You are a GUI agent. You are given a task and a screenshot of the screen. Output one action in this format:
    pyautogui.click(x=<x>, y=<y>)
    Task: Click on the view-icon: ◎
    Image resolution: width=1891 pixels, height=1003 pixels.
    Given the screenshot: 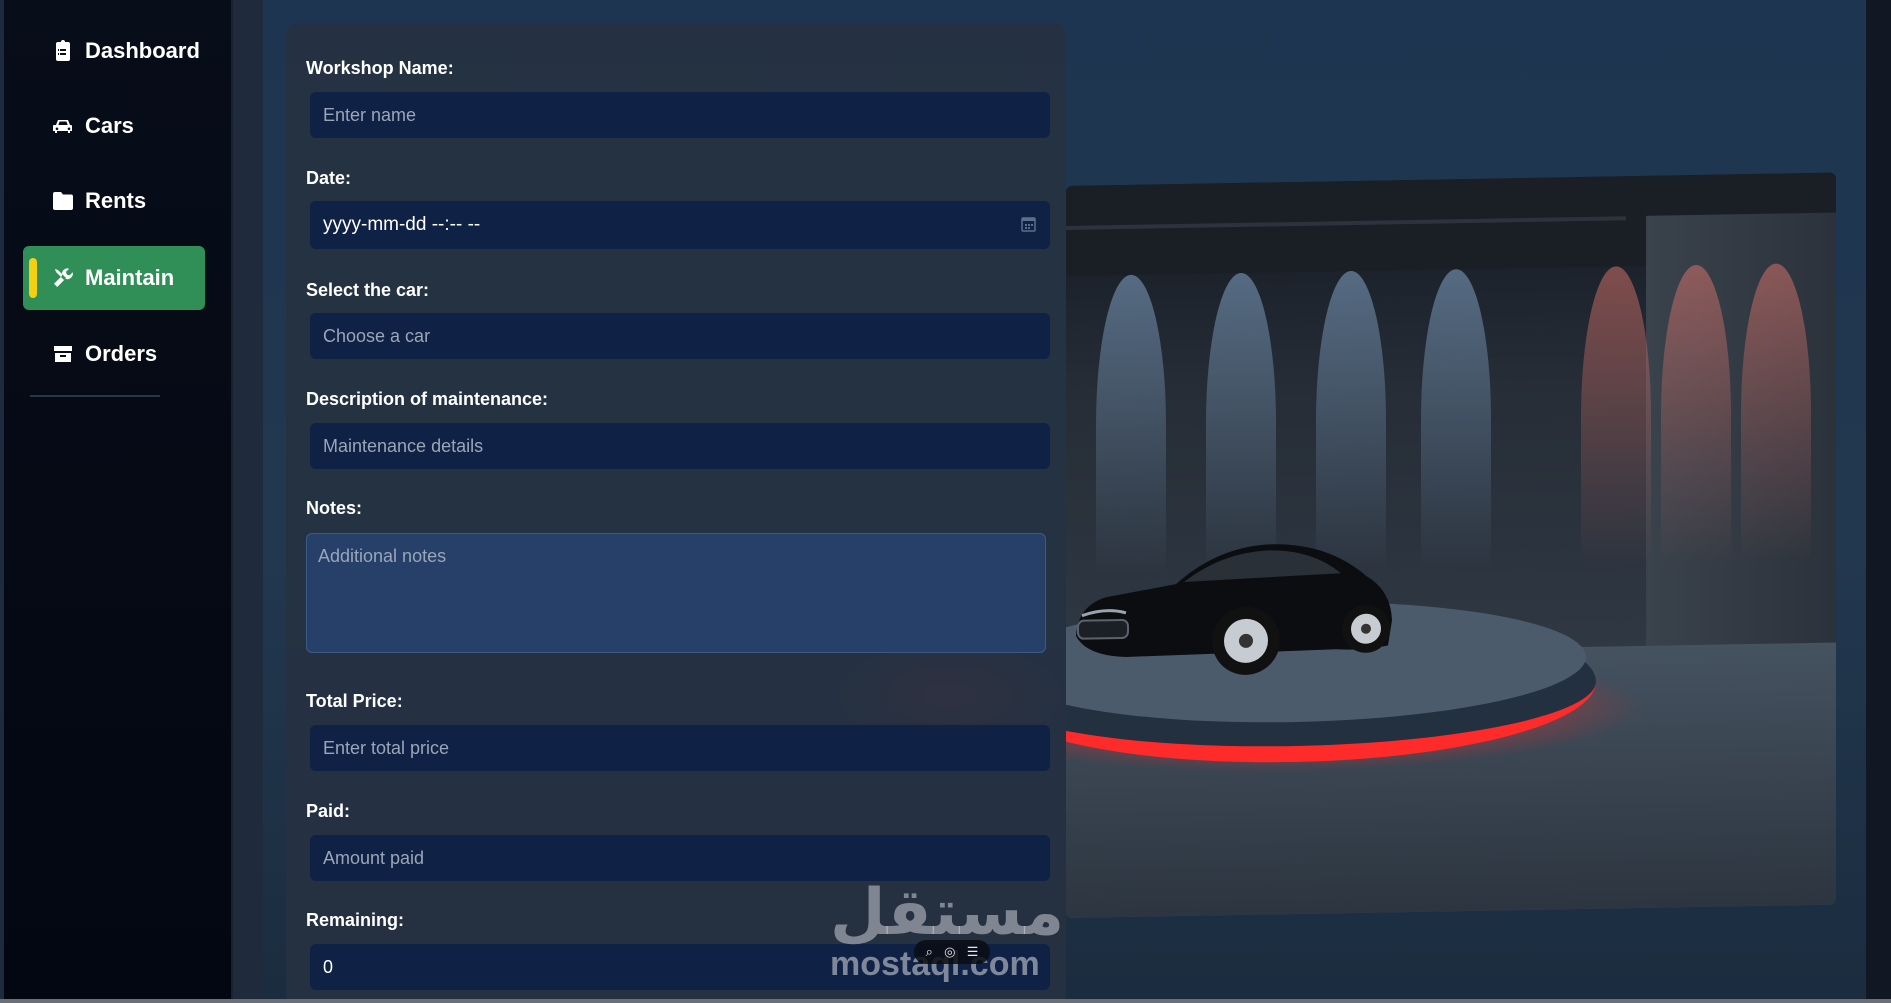 What is the action you would take?
    pyautogui.click(x=949, y=952)
    